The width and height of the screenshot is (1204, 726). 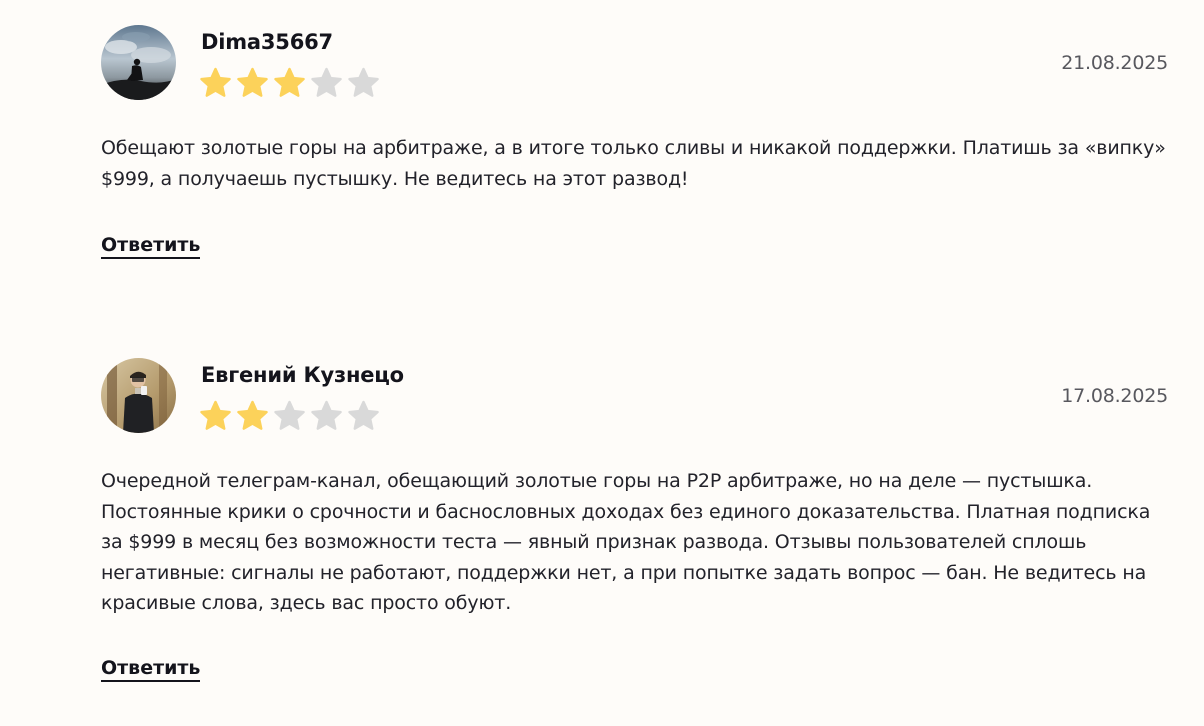 I want to click on review-date: 21.08.2025, so click(x=1114, y=63).